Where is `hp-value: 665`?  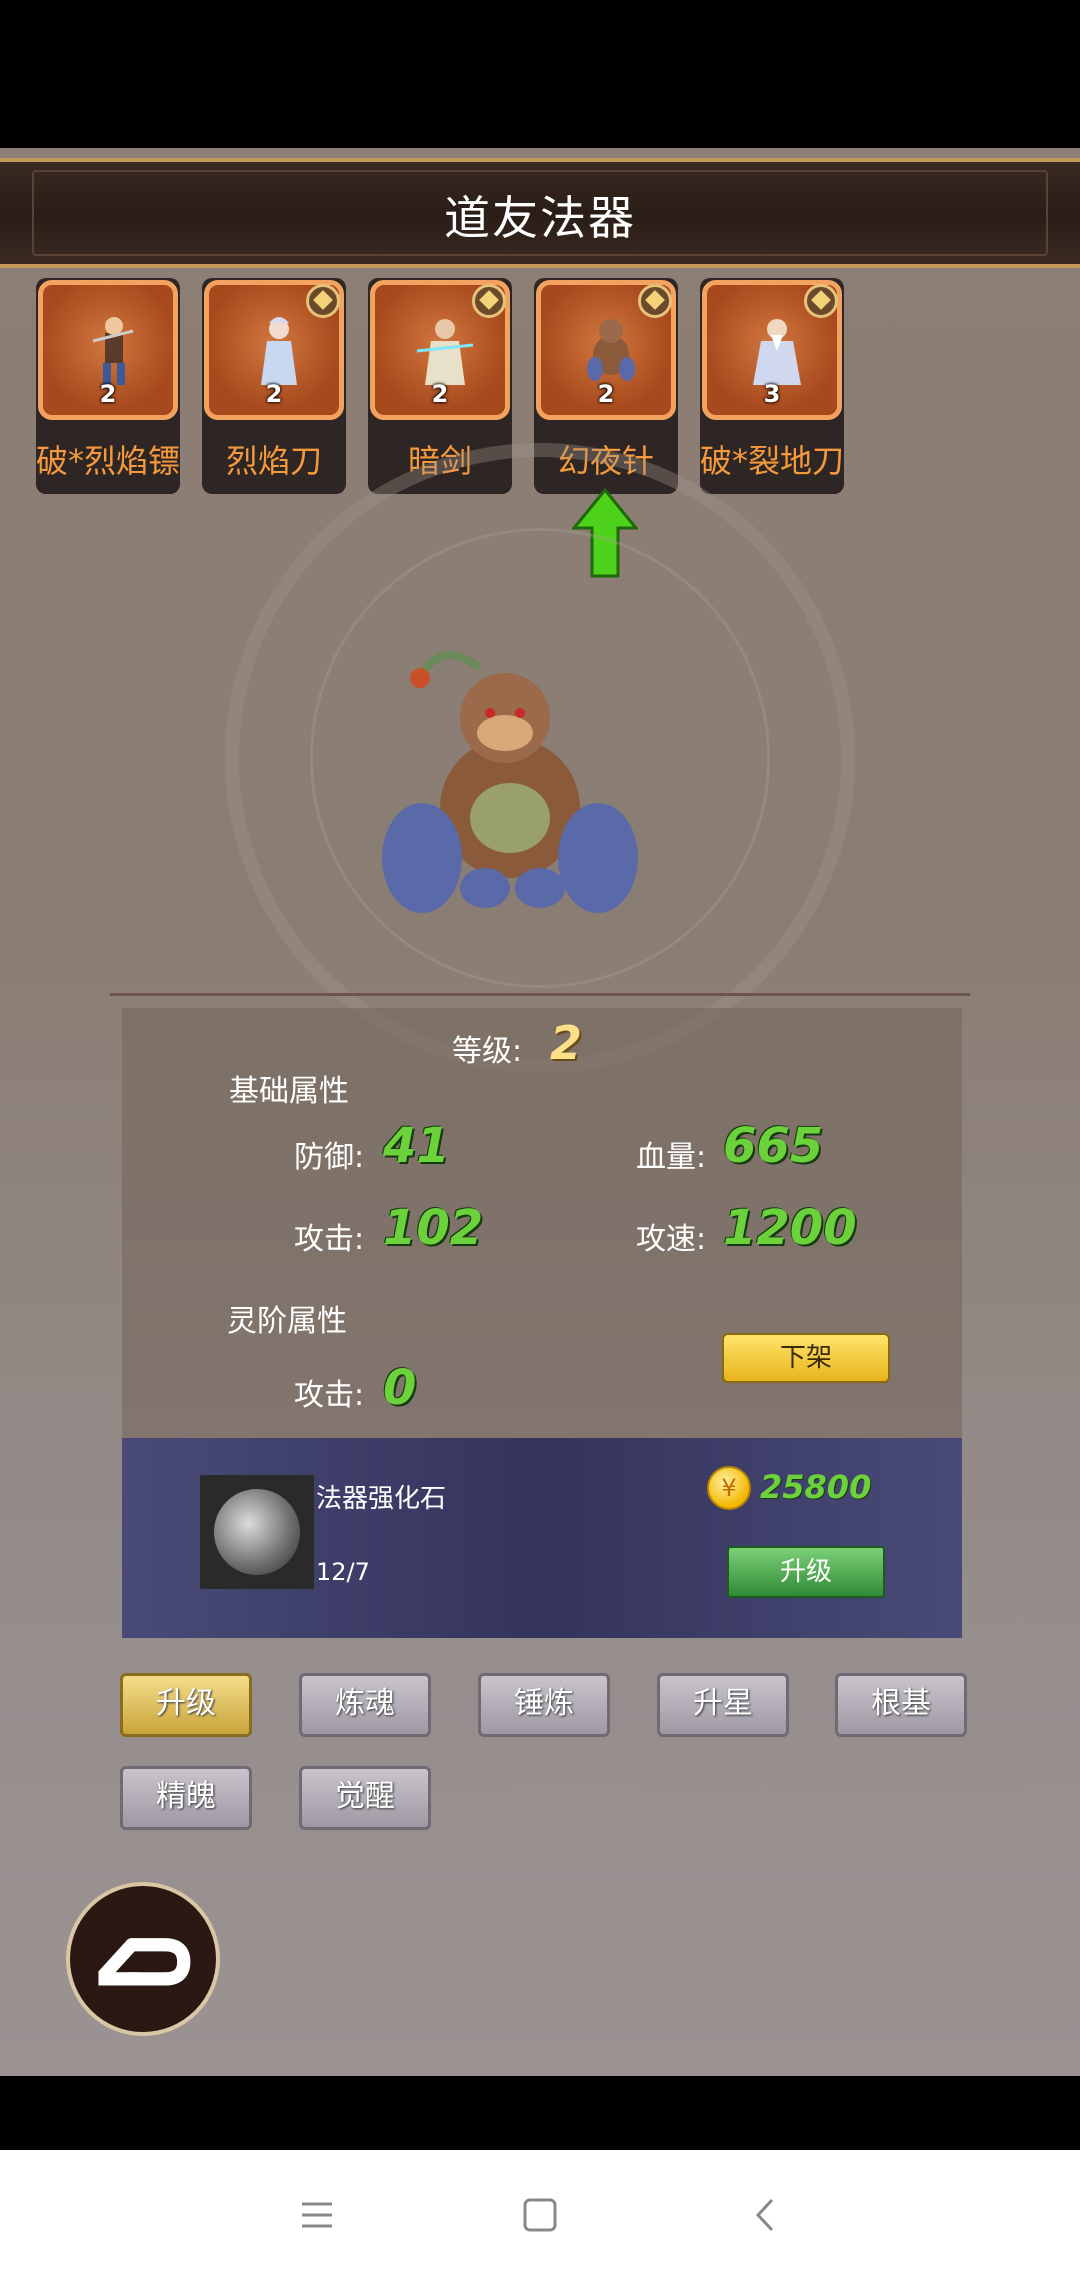 hp-value: 665 is located at coordinates (773, 1146).